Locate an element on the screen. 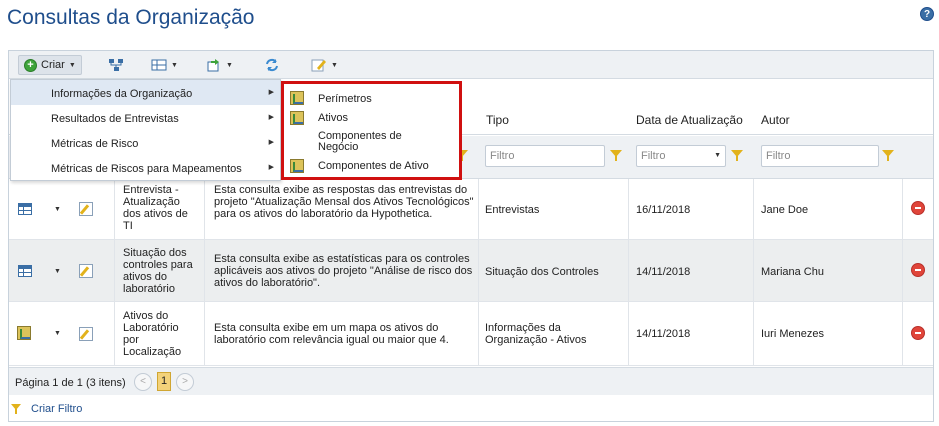  filter-data-select: Filtro ▼ is located at coordinates (681, 156).